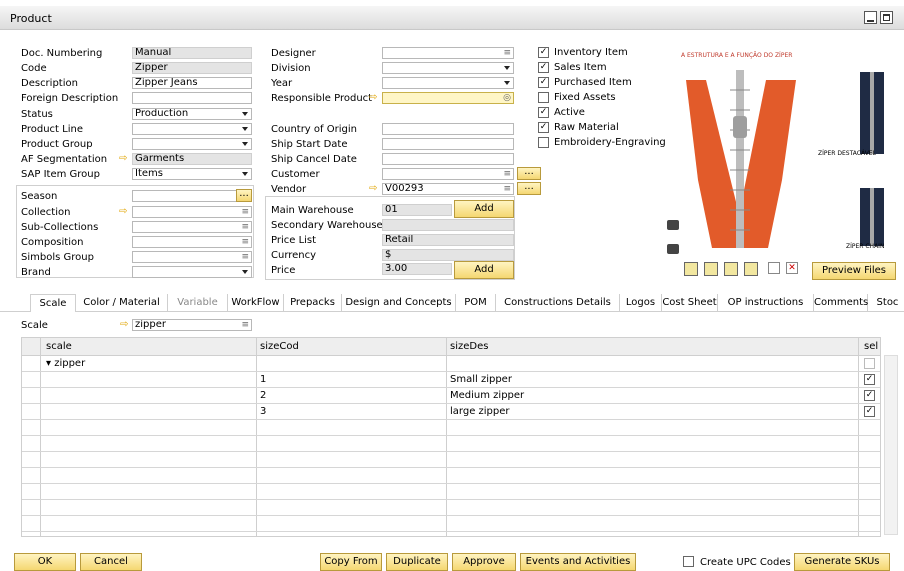 This screenshot has height=571, width=904. I want to click on events-and-activities-button: Events and Activities, so click(578, 562).